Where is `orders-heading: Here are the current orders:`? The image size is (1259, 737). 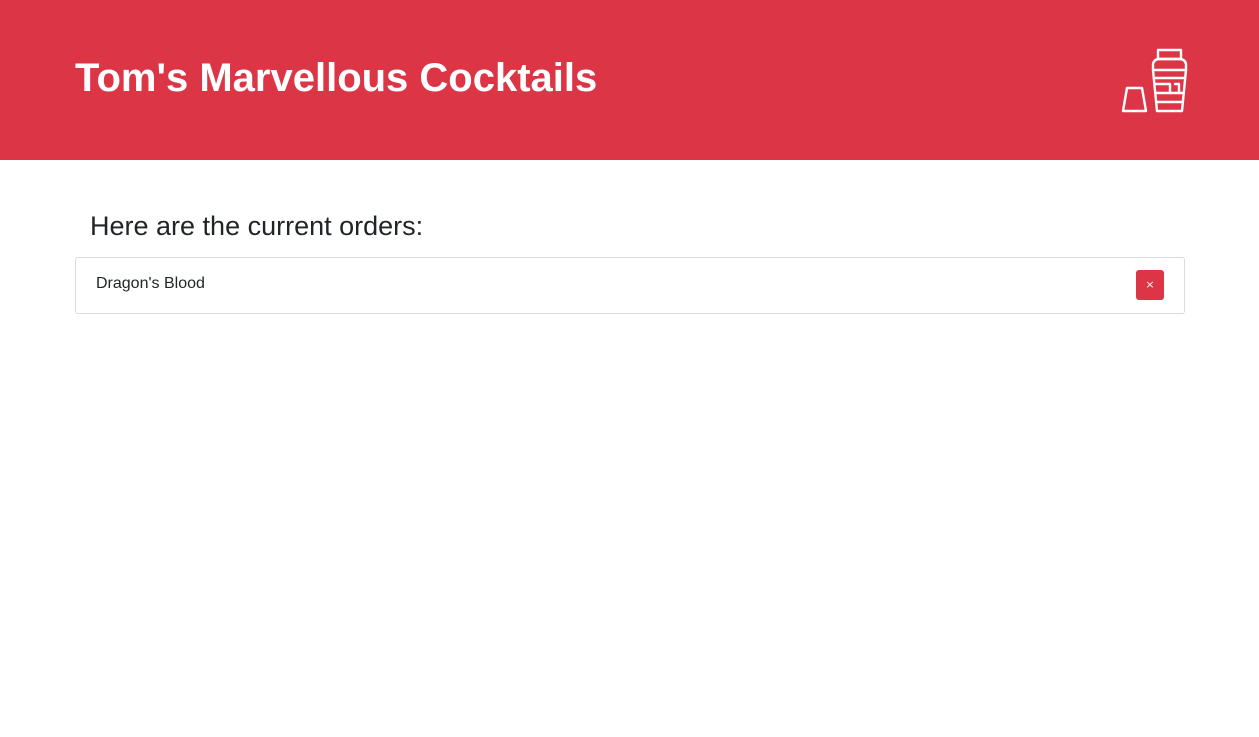
orders-heading: Here are the current orders: is located at coordinates (257, 226).